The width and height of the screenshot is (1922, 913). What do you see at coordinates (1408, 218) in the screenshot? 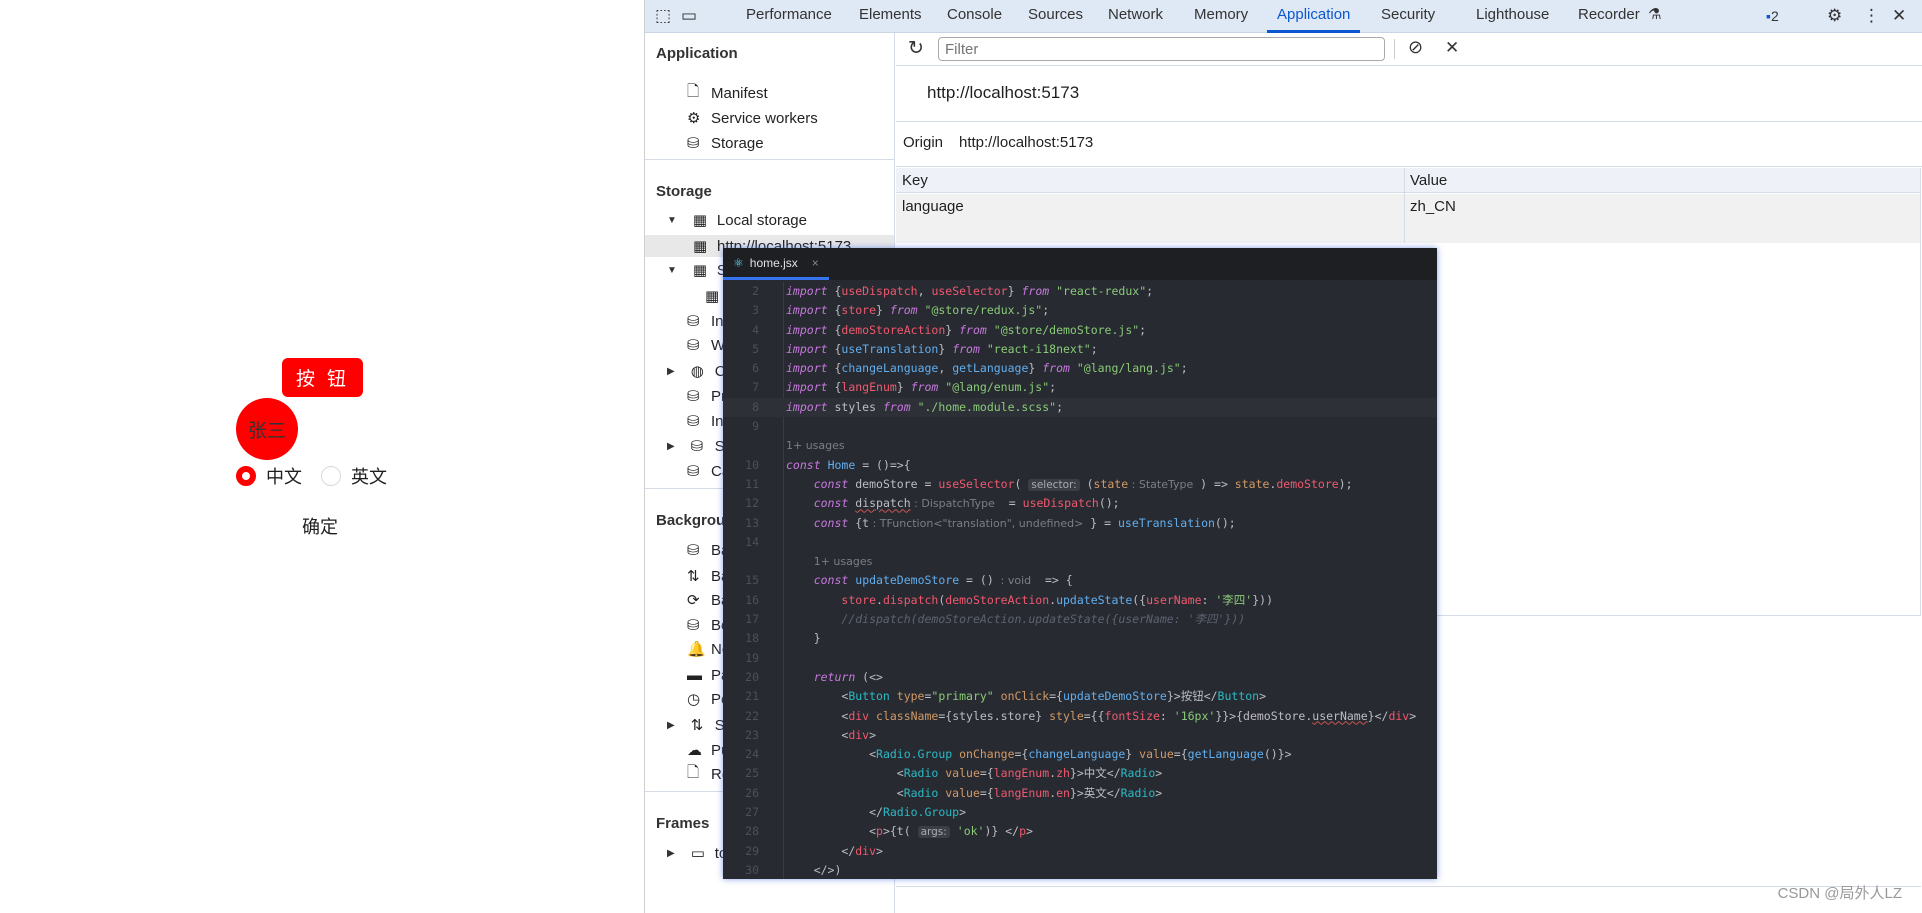
I see `table-row: language zh_CN` at bounding box center [1408, 218].